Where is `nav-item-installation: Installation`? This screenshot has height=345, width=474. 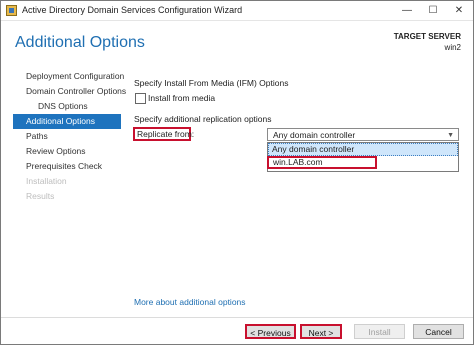
nav-item-installation: Installation is located at coordinates (46, 181).